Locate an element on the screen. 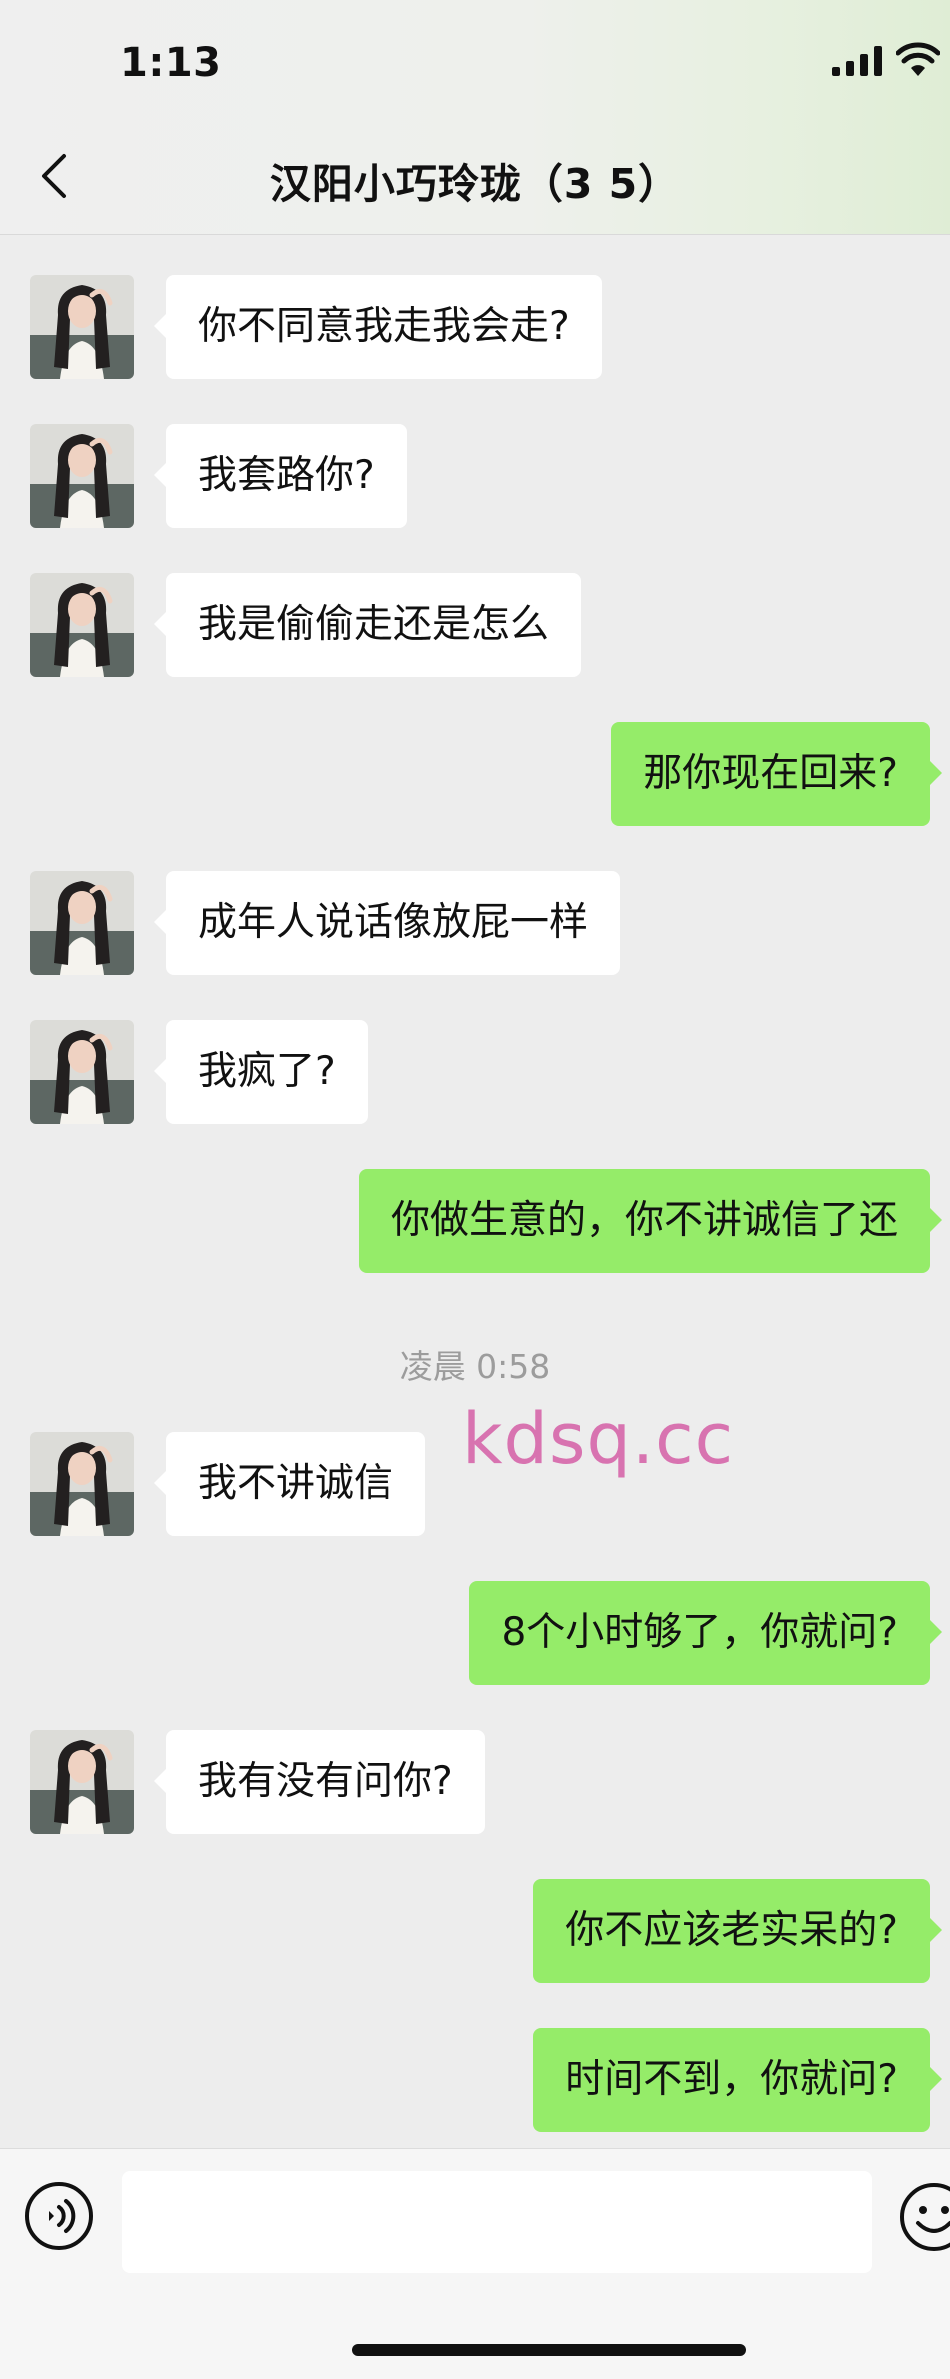 The width and height of the screenshot is (950, 2379). message-bubble-incoming: 你不同意我走我会走? is located at coordinates (378, 327).